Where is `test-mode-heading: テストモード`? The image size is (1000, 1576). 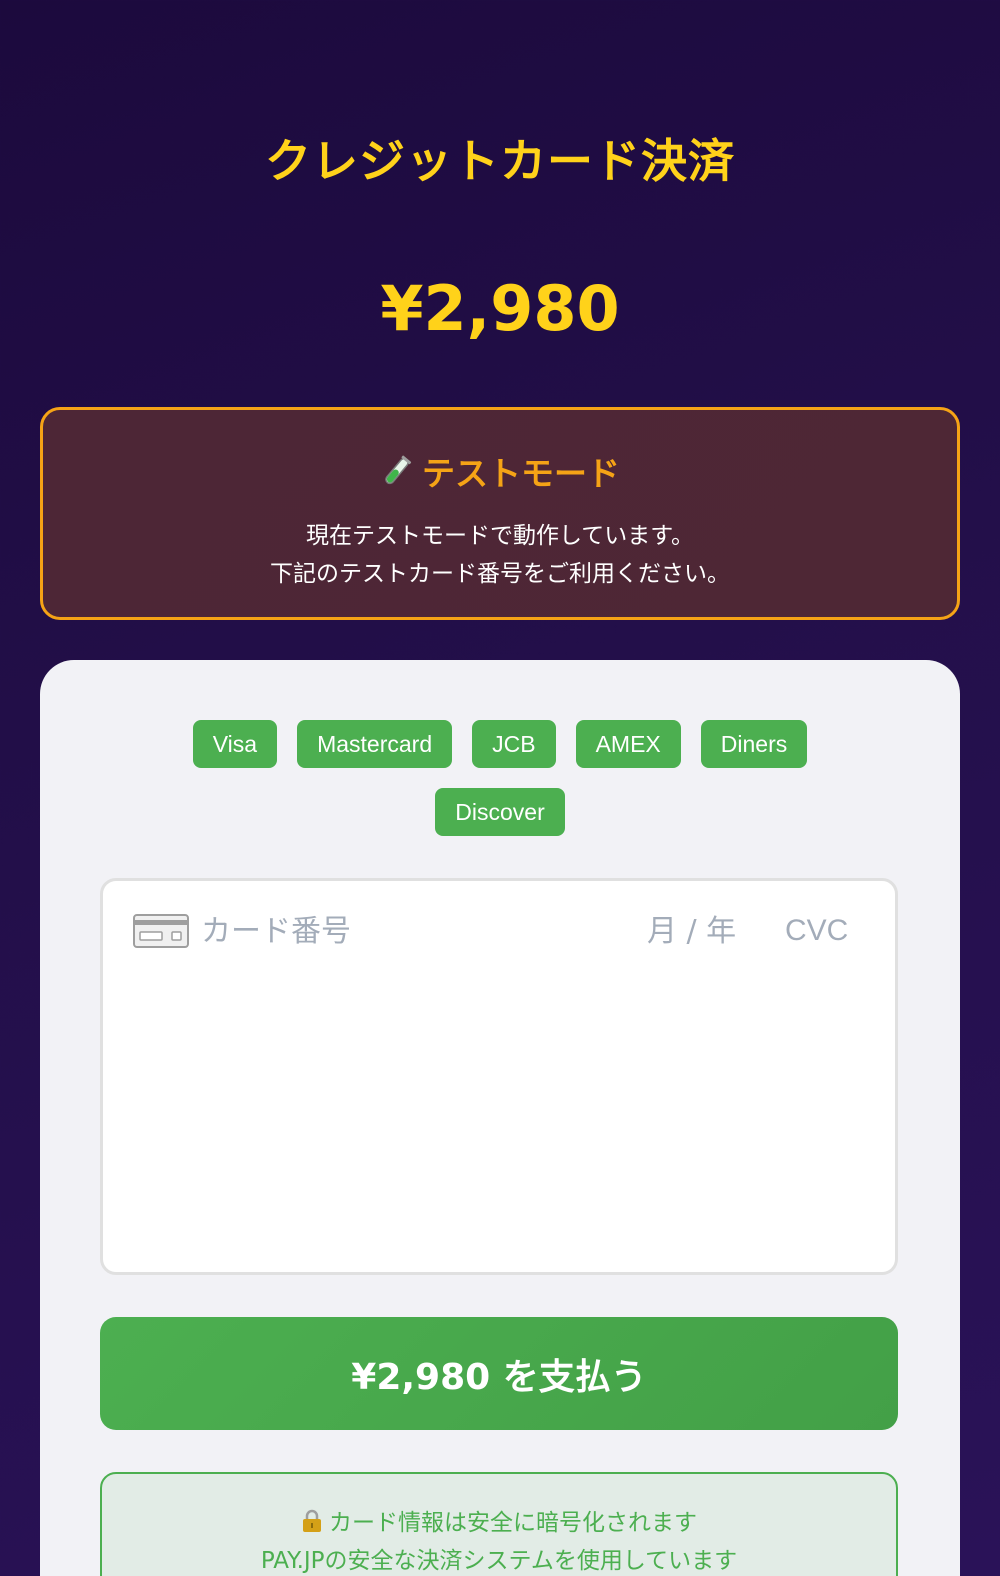 test-mode-heading: テストモード is located at coordinates (500, 471).